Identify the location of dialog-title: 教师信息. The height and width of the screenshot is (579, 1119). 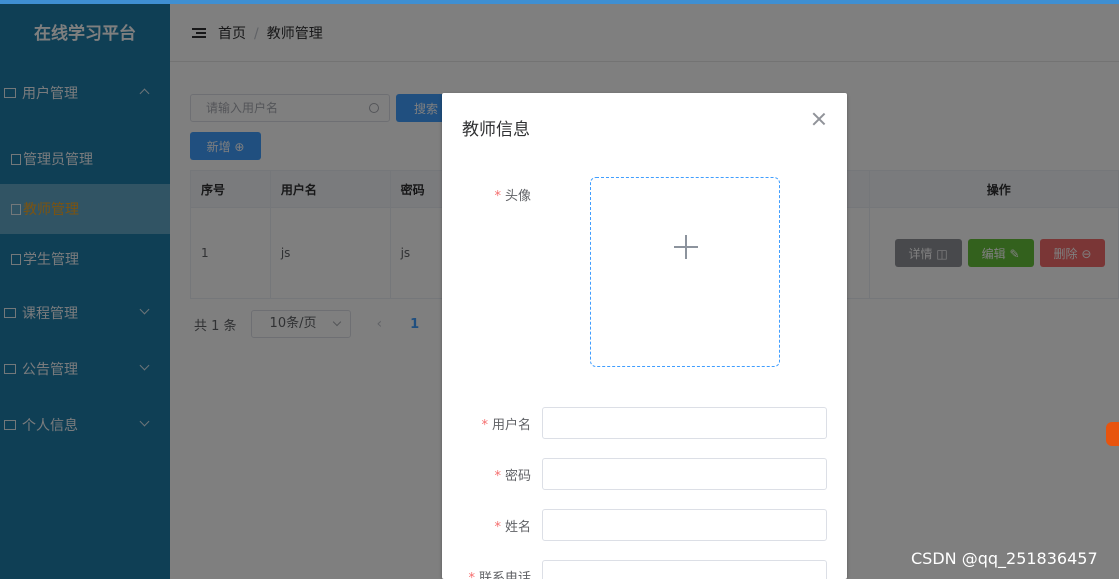
(496, 130).